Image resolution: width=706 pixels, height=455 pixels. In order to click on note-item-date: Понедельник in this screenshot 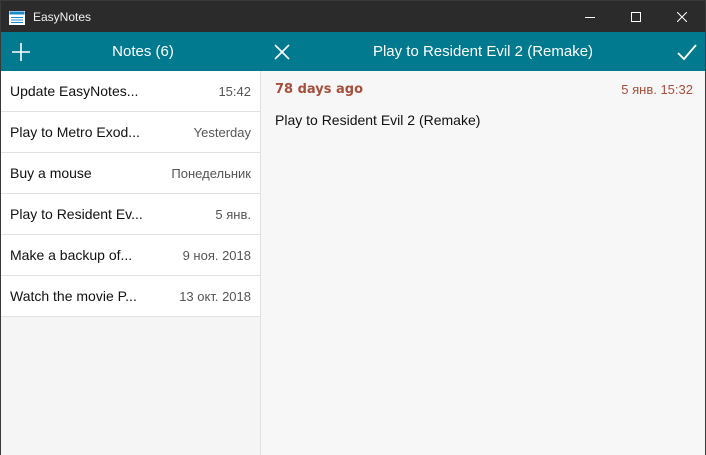, I will do `click(211, 173)`.